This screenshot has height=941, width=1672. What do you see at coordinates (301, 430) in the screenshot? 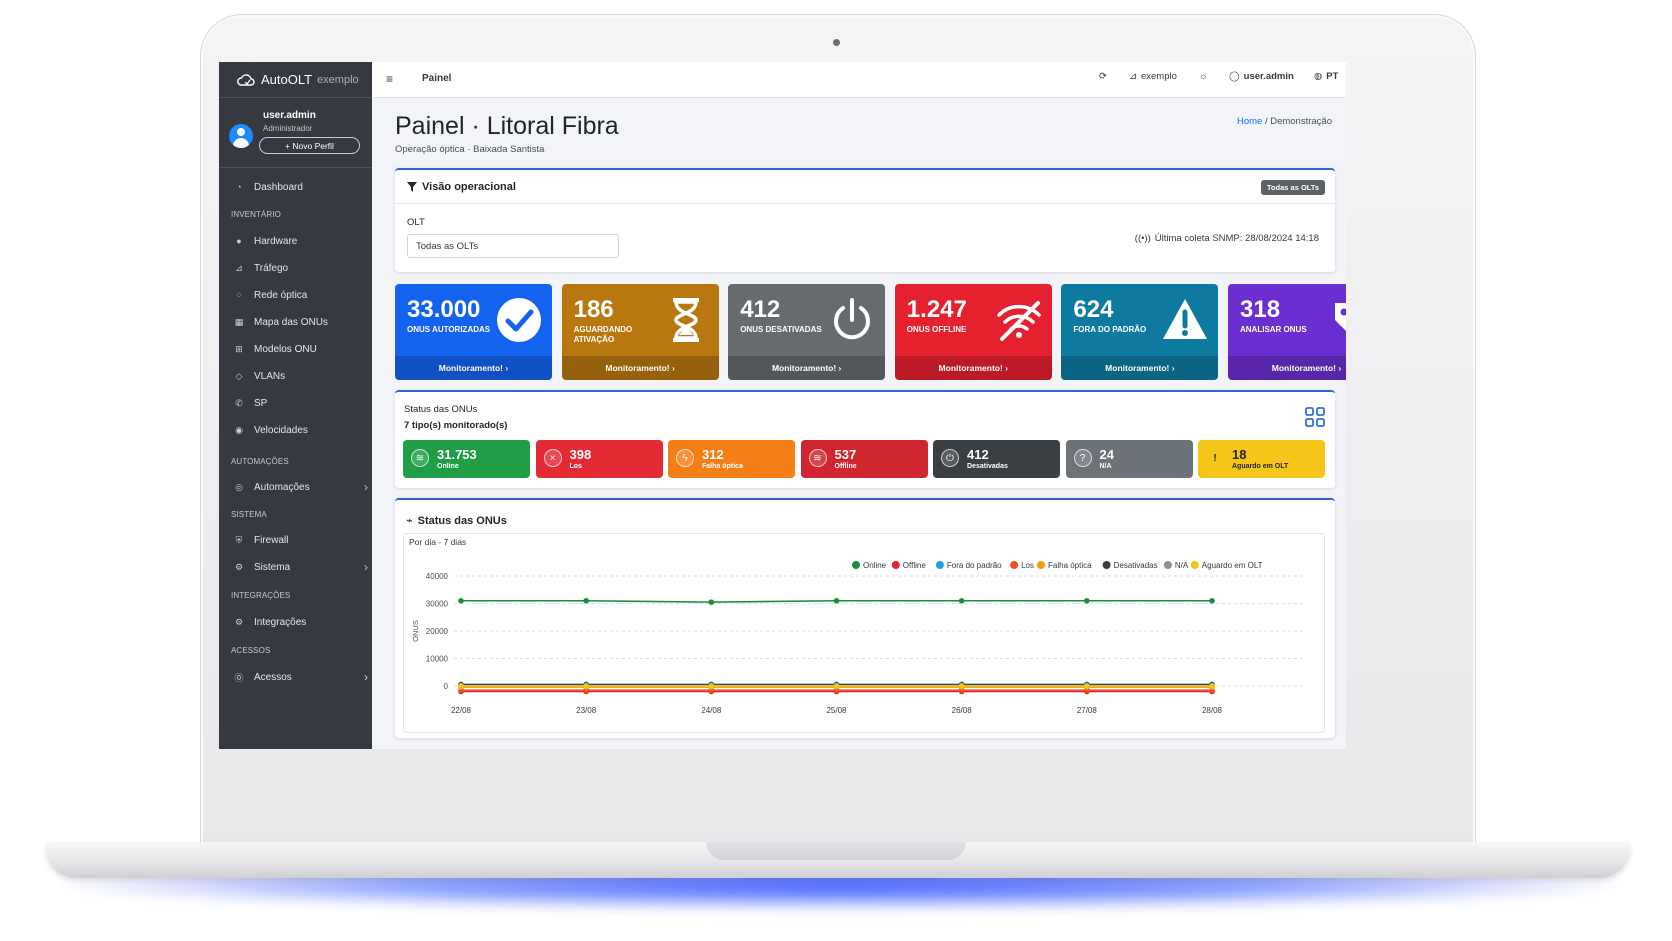
I see `sidebar-item-velocidades: ◉ Velocidades` at bounding box center [301, 430].